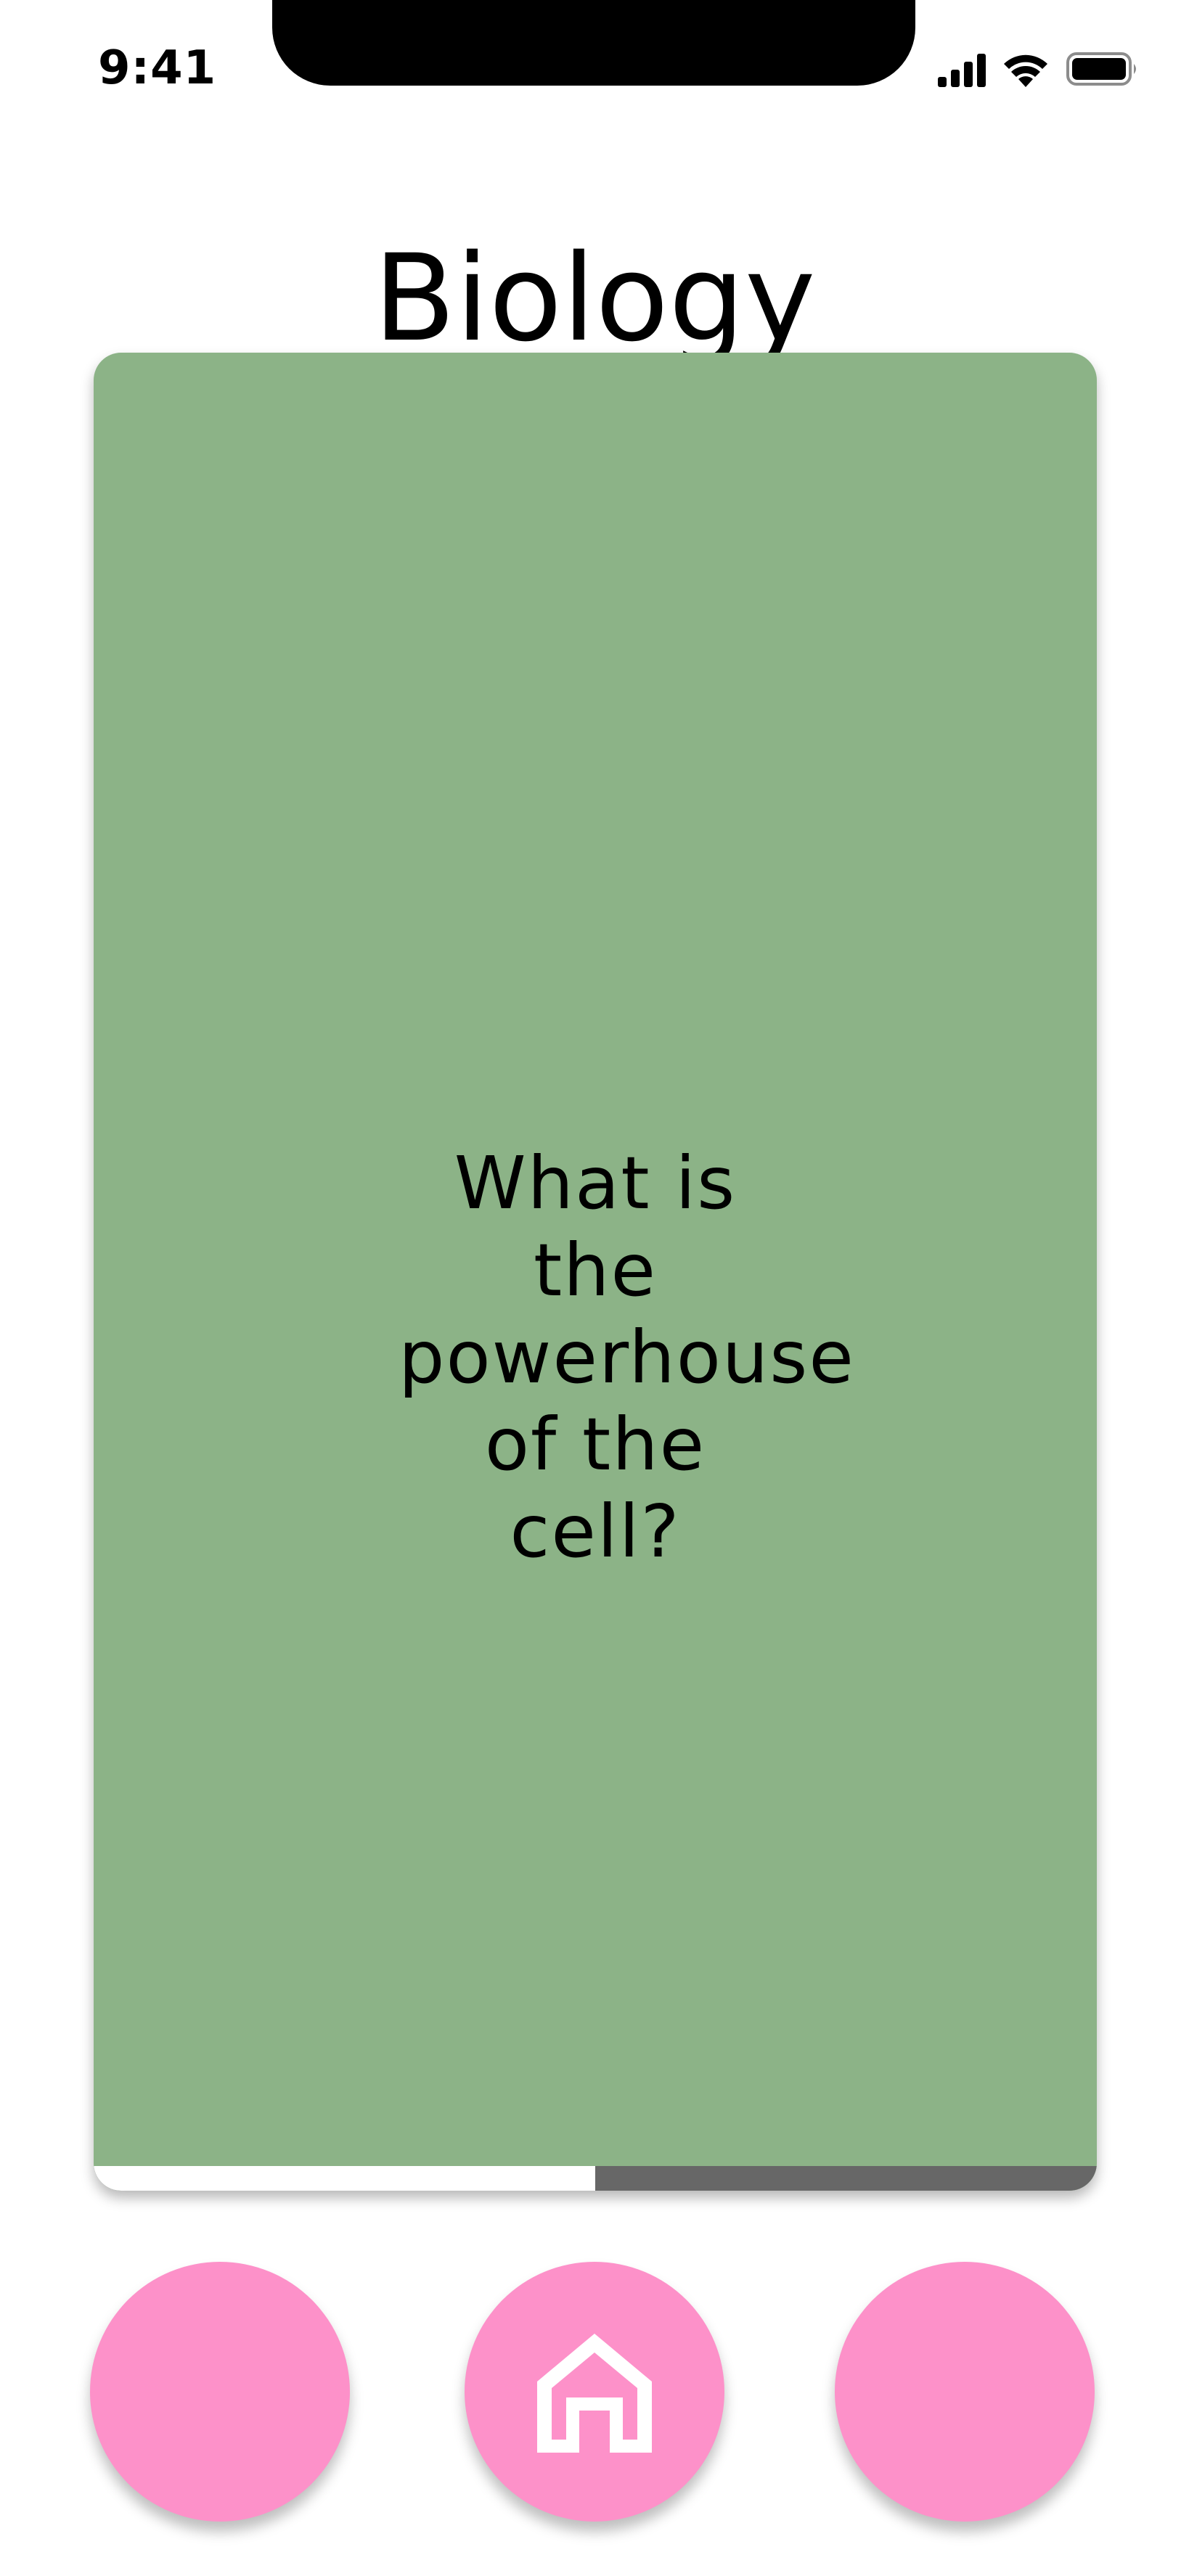 This screenshot has height=2576, width=1189. What do you see at coordinates (157, 68) in the screenshot?
I see `status-time: 9:41` at bounding box center [157, 68].